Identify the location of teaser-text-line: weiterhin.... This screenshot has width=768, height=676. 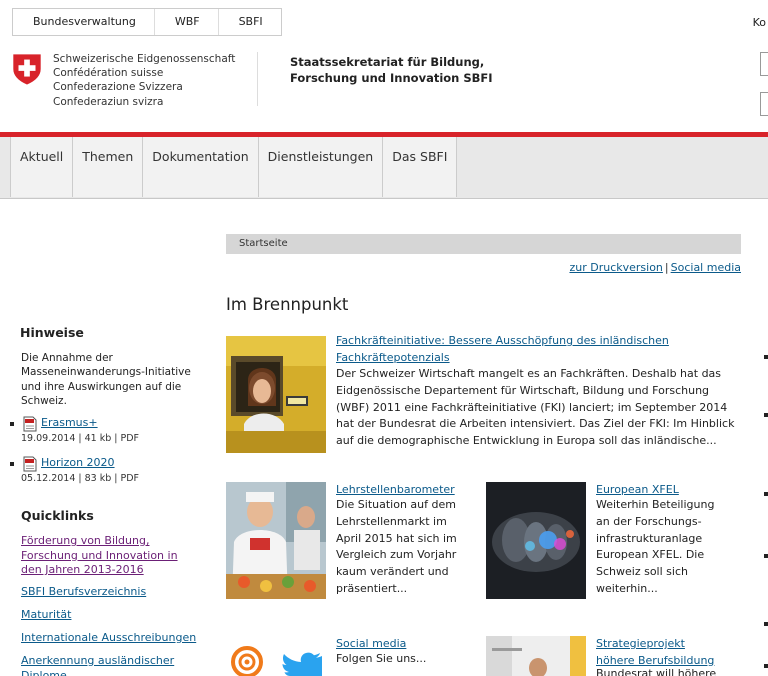
(627, 588).